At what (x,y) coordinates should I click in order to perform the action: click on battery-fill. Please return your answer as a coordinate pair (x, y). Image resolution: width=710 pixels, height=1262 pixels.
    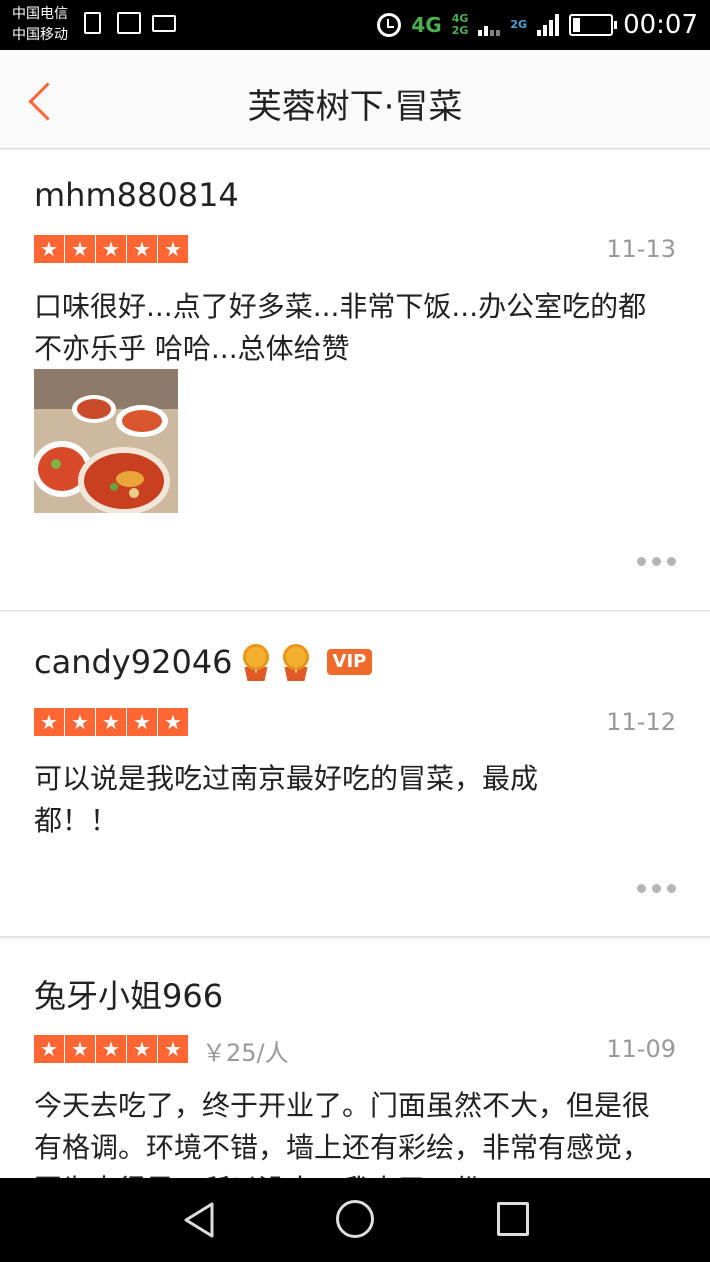
    Looking at the image, I should click on (577, 25).